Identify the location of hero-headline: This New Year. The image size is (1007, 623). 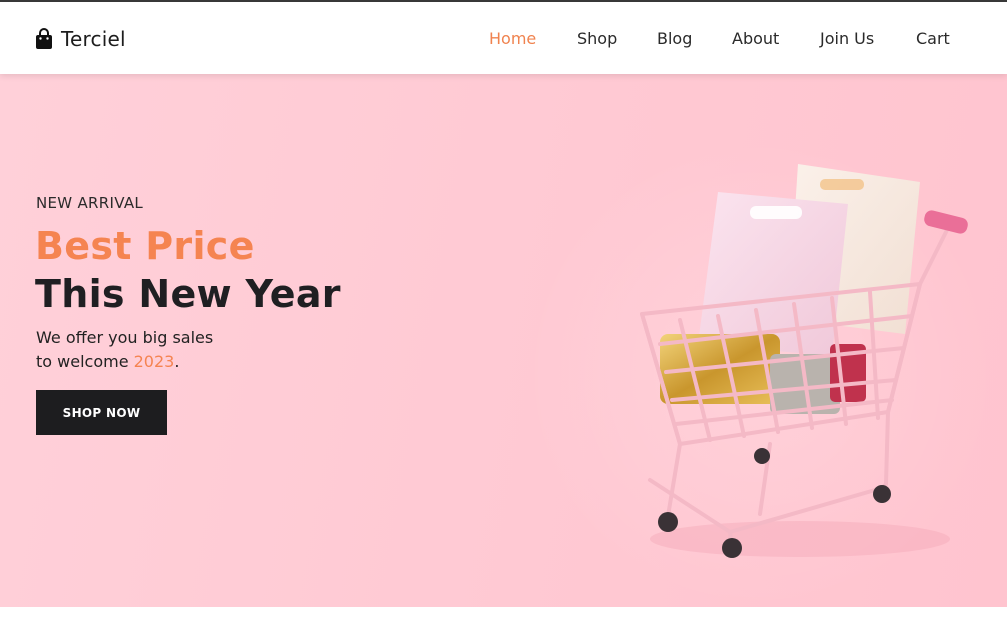
(188, 294).